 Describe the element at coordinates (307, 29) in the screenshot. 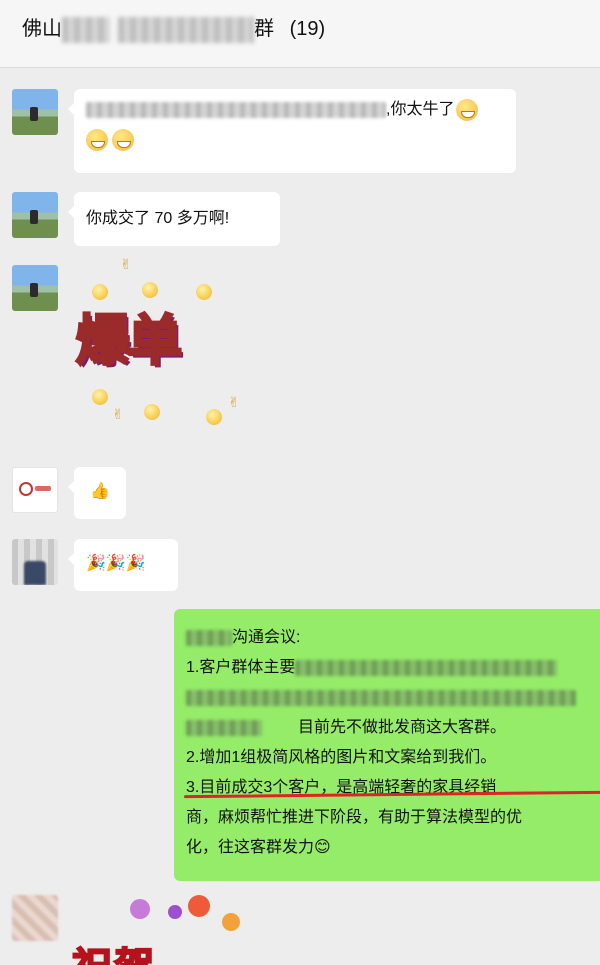

I see `member-count: (19)` at that location.